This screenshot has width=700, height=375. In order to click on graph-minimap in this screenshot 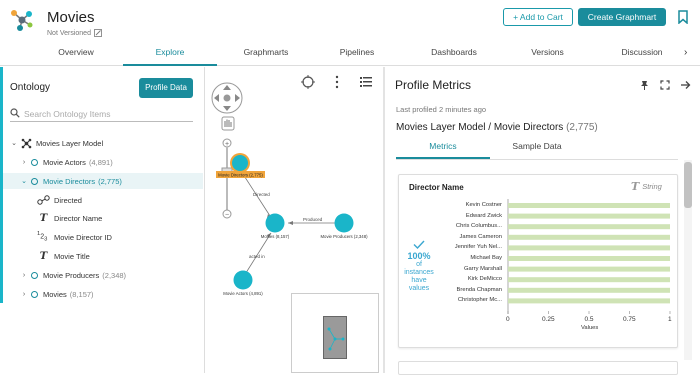, I will do `click(335, 333)`.